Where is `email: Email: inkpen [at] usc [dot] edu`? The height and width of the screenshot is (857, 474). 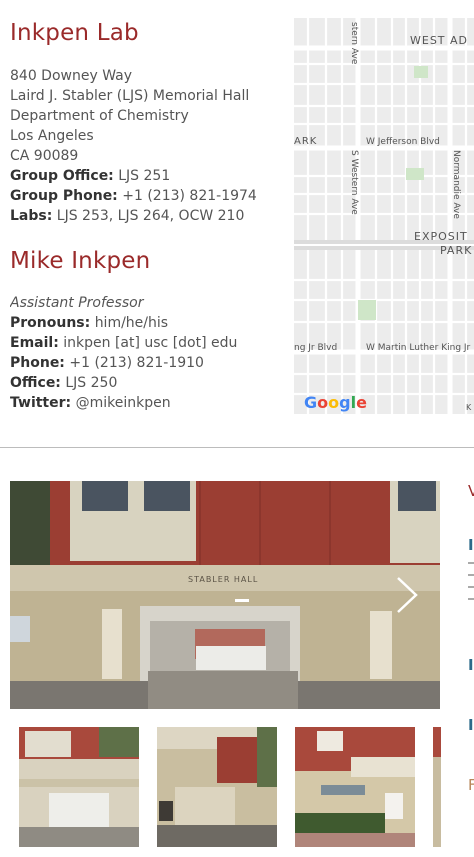
email: Email: inkpen [at] usc [dot] edu is located at coordinates (147, 343).